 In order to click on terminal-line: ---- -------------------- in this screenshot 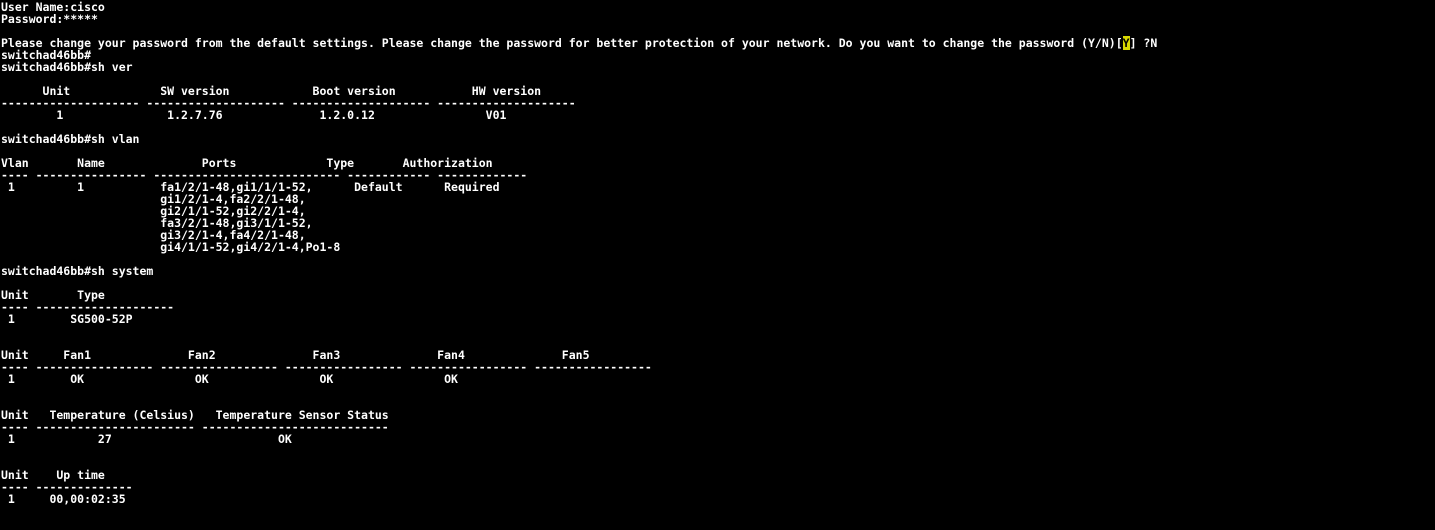, I will do `click(88, 307)`.